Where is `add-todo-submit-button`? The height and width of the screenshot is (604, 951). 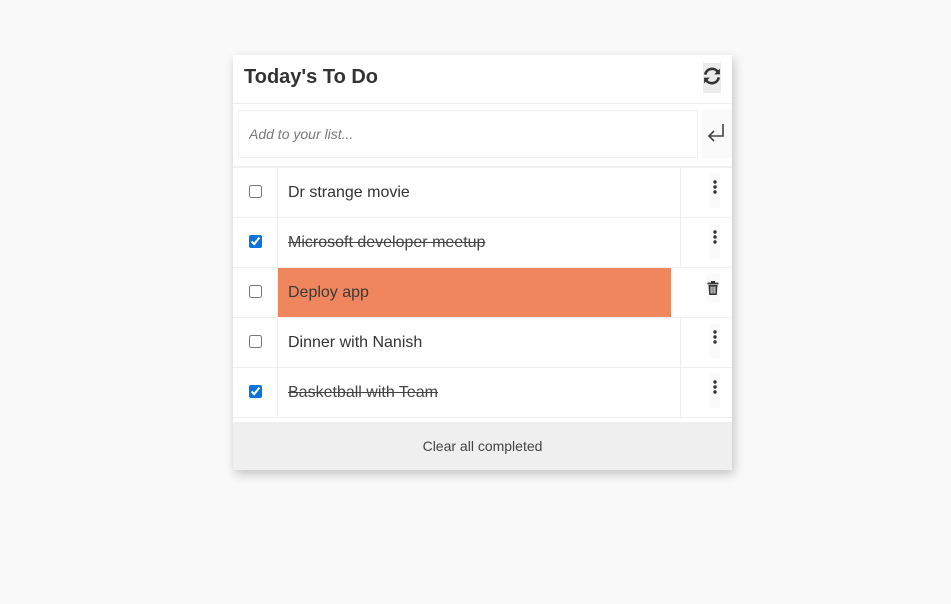 add-todo-submit-button is located at coordinates (717, 134).